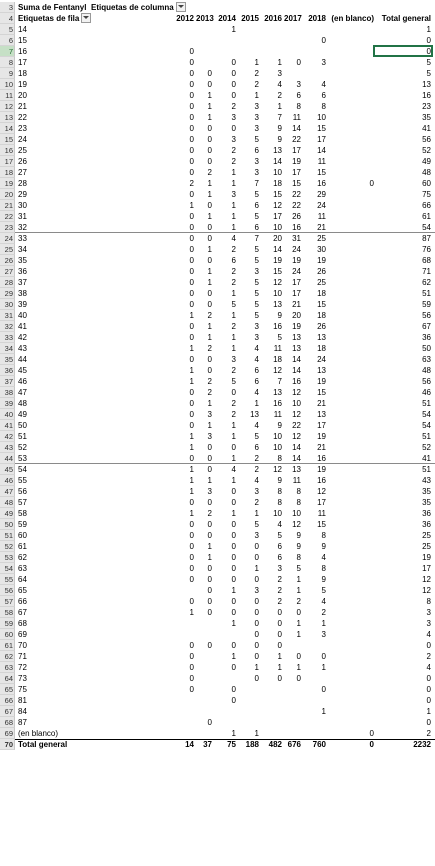  I want to click on row-number: 44, so click(7, 458).